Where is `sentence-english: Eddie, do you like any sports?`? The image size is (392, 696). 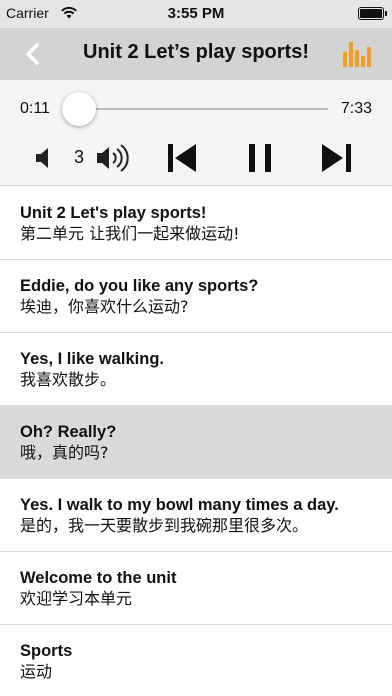 sentence-english: Eddie, do you like any sports? is located at coordinates (139, 286).